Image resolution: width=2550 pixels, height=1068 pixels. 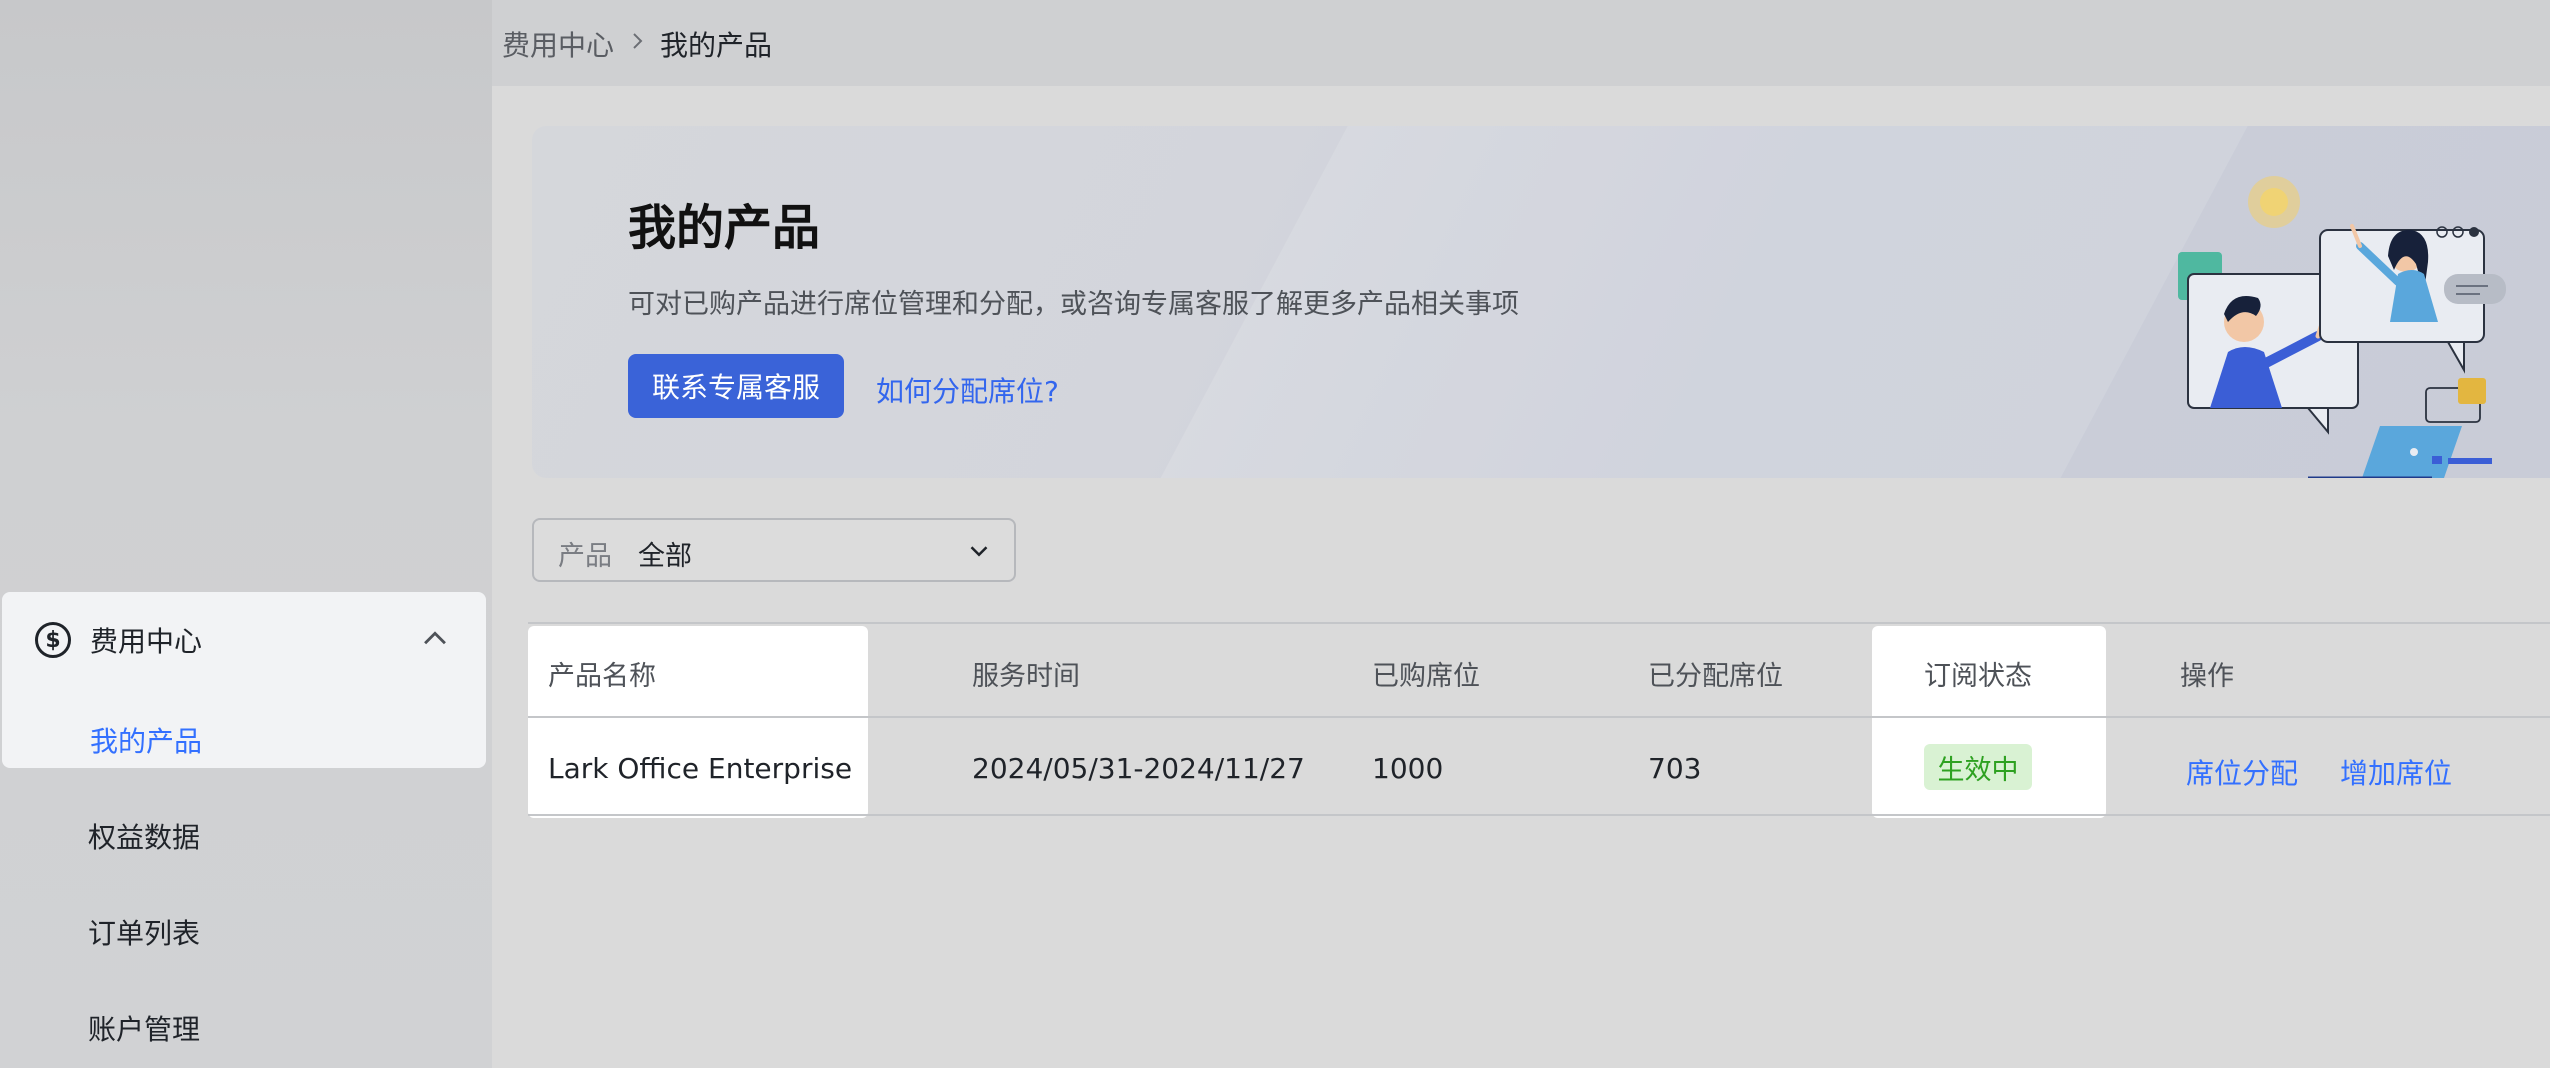 What do you see at coordinates (2242, 772) in the screenshot?
I see `assign-seats-link: 席位分配` at bounding box center [2242, 772].